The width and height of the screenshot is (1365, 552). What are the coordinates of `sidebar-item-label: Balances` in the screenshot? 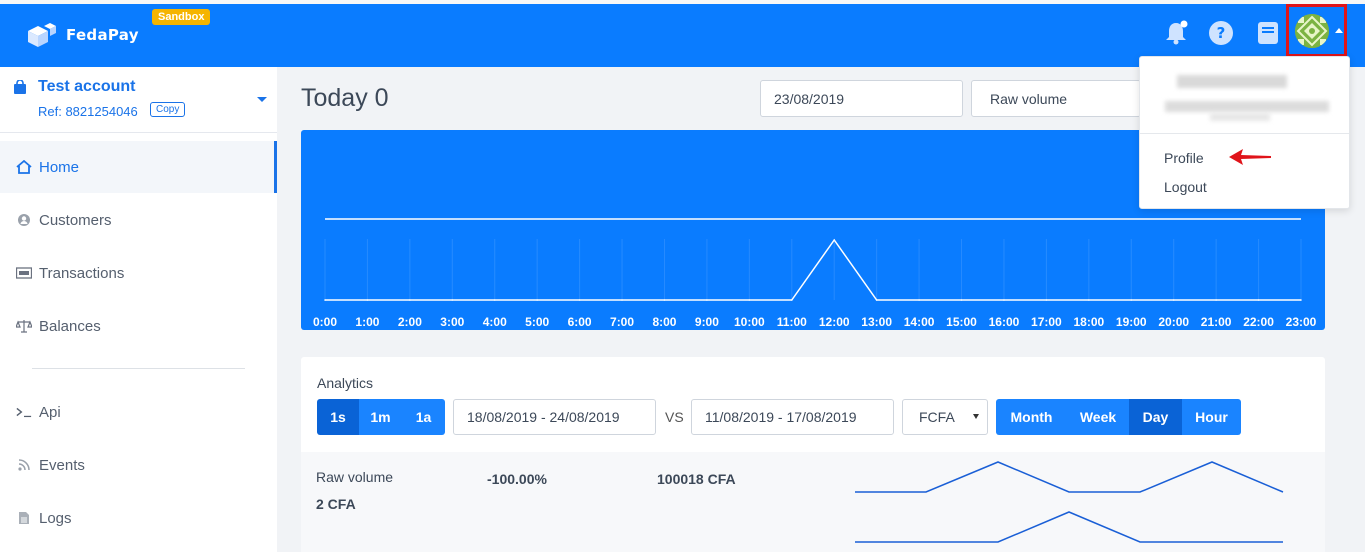 It's located at (70, 326).